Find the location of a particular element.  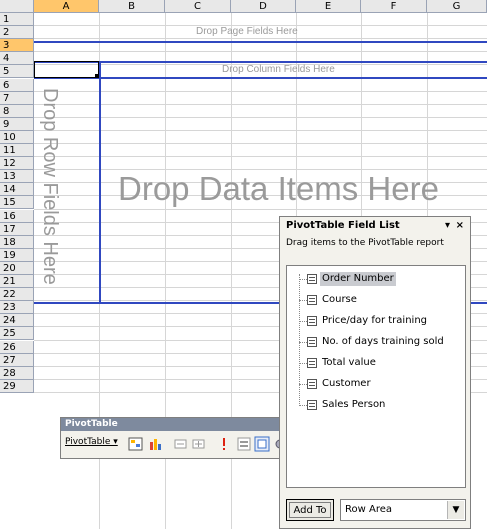

column-area-bottom-border is located at coordinates (260, 78).